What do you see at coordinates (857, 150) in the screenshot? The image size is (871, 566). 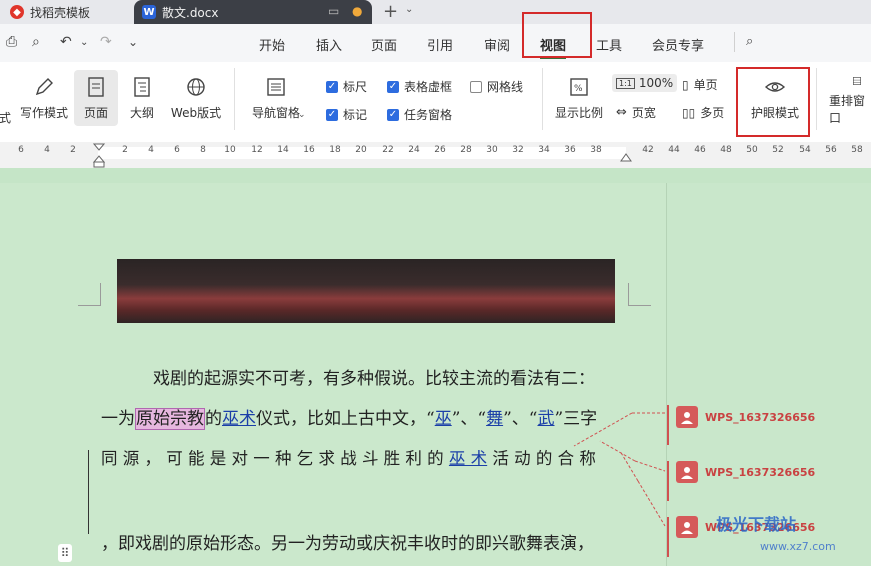 I see `ruler-tick: 58` at bounding box center [857, 150].